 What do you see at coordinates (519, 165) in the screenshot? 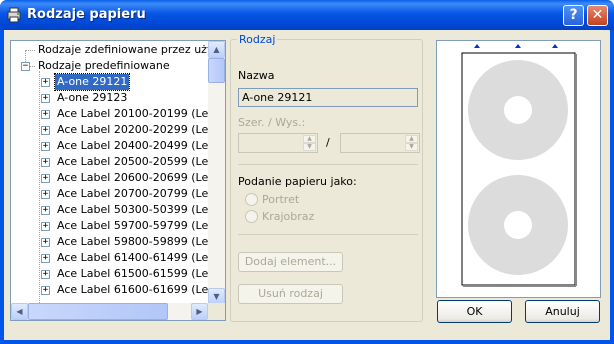
I see `label-sheet-preview` at bounding box center [519, 165].